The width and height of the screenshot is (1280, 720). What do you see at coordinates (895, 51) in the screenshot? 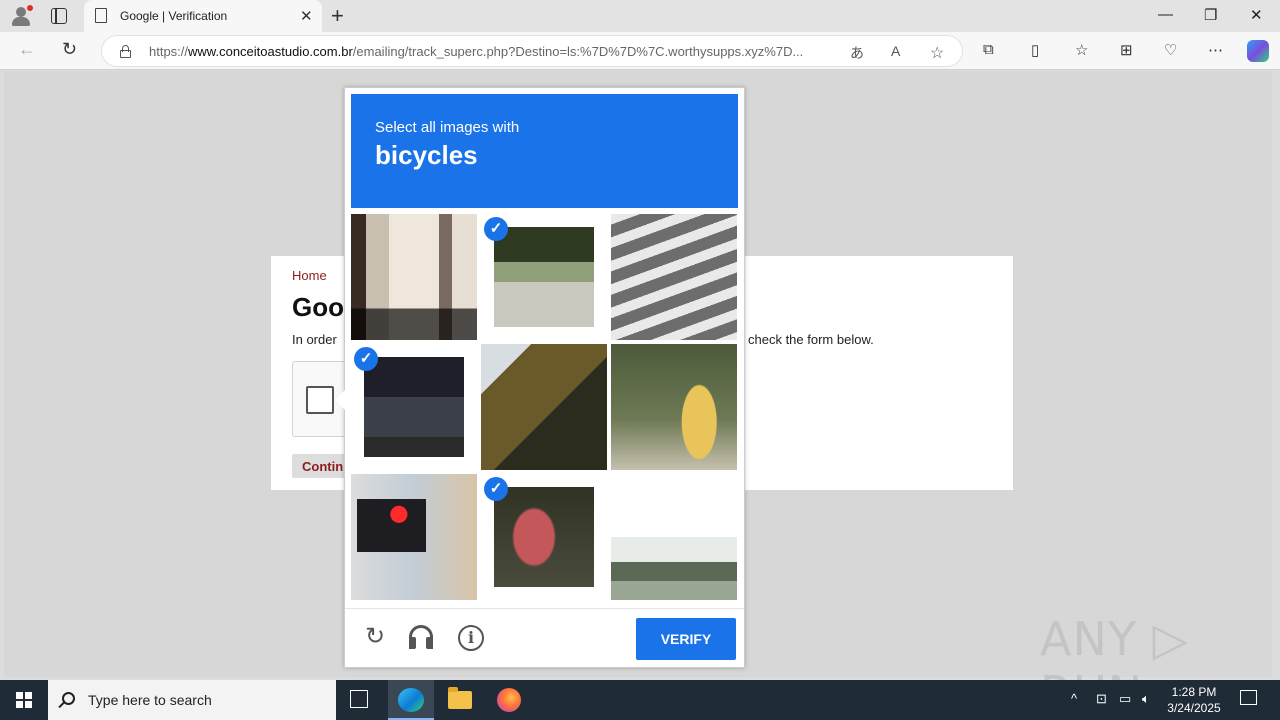
I see `read-aloud-icon: A` at bounding box center [895, 51].